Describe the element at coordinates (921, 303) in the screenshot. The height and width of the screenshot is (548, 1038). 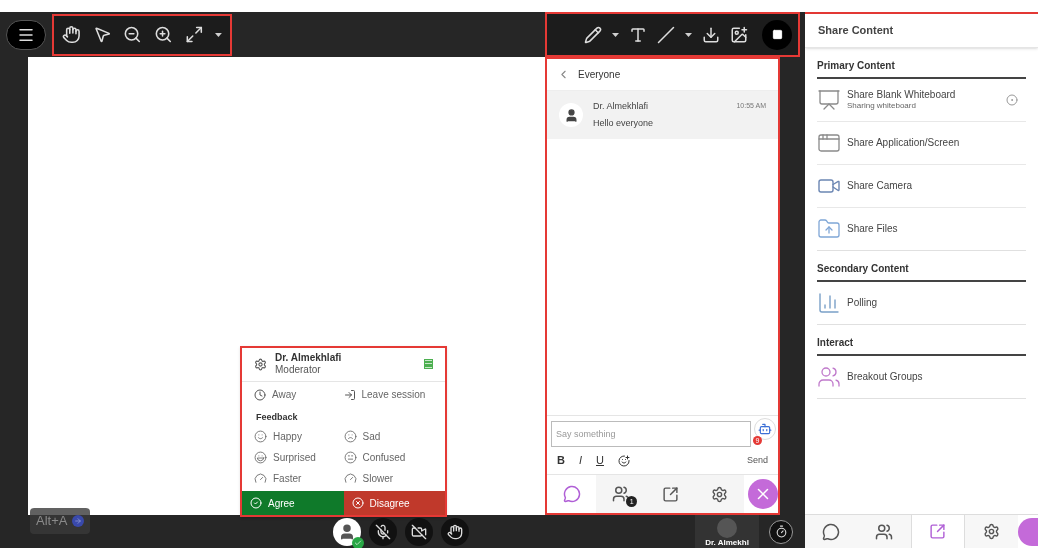
I see `share-option: Polling` at that location.